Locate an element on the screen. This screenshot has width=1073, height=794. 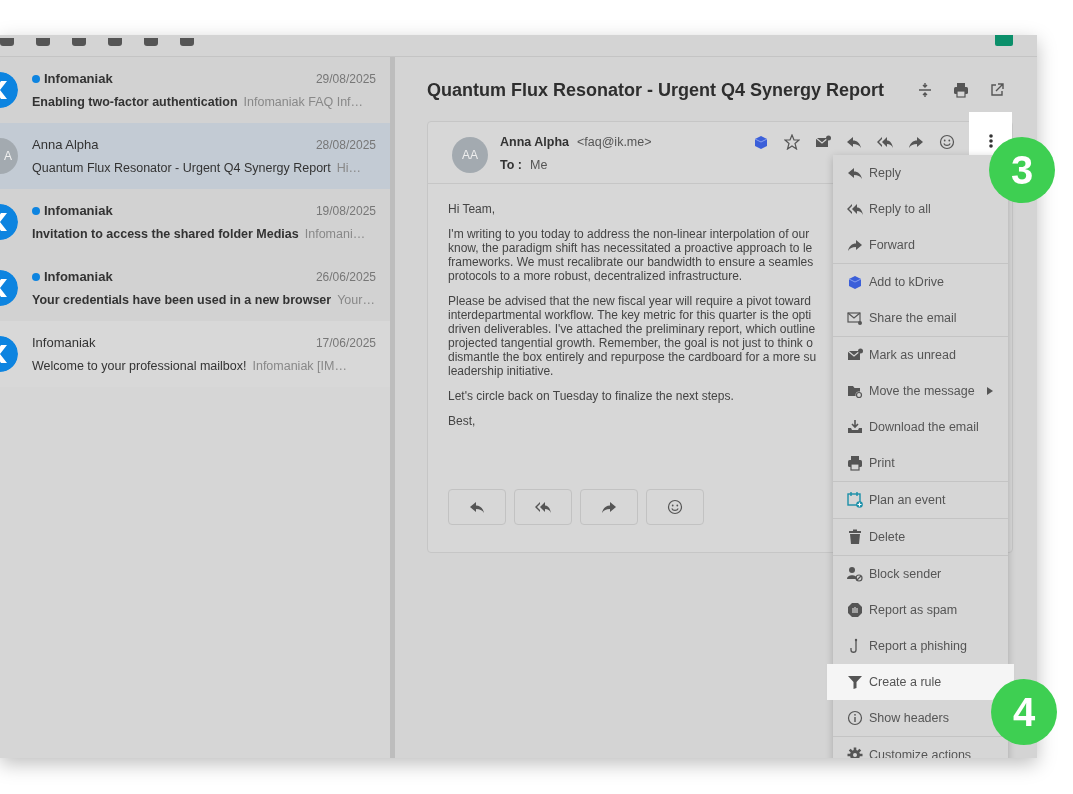
trash-icon is located at coordinates (855, 537).